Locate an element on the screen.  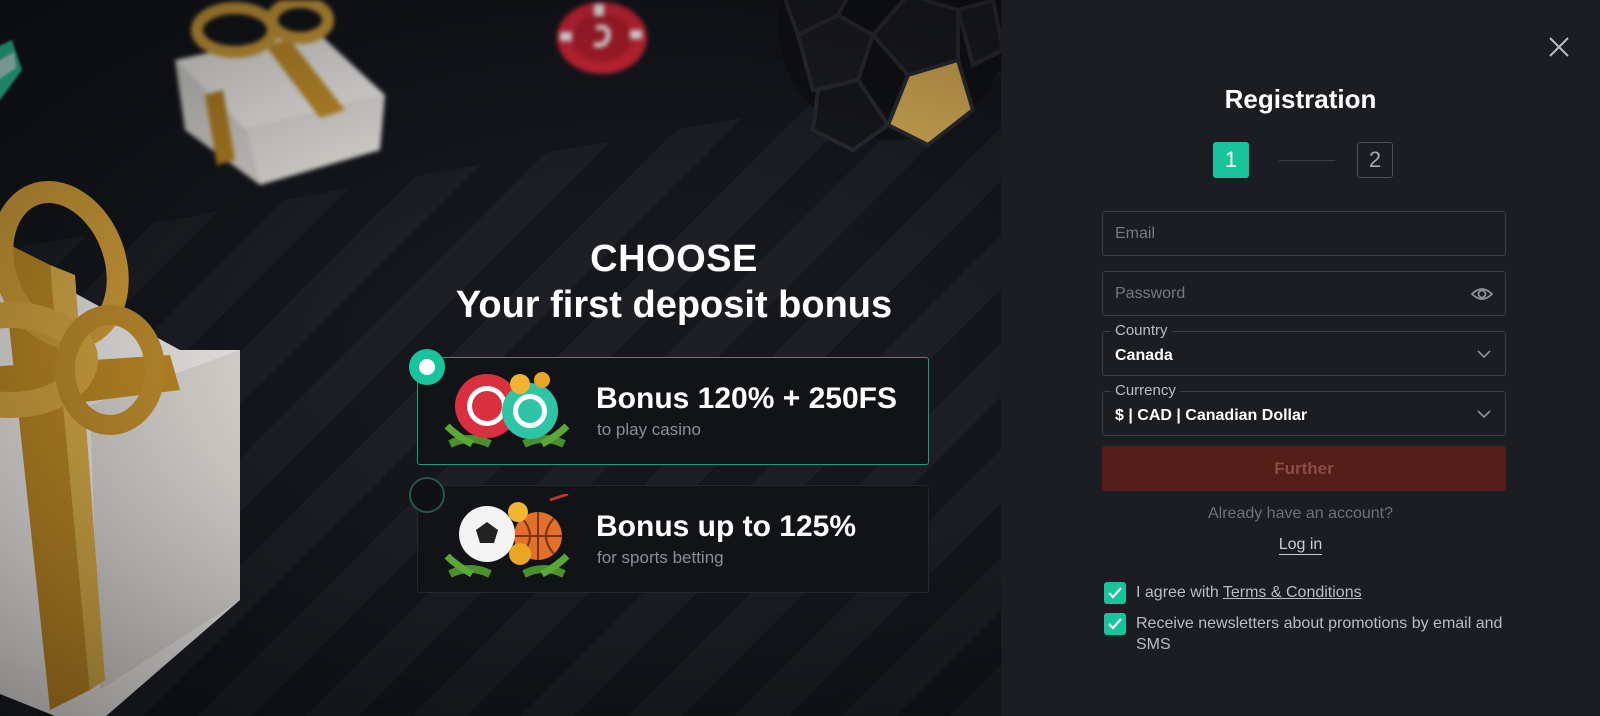
bonus-option-casino: Bonus 120% + 250FS to play casino is located at coordinates (669, 407).